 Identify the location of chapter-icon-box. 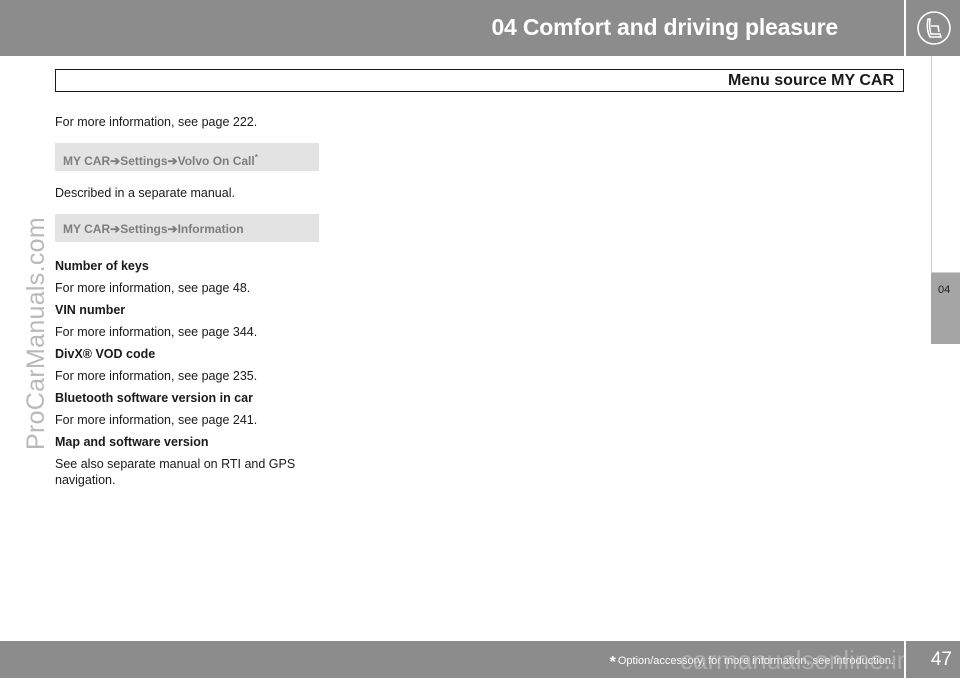
(932, 28).